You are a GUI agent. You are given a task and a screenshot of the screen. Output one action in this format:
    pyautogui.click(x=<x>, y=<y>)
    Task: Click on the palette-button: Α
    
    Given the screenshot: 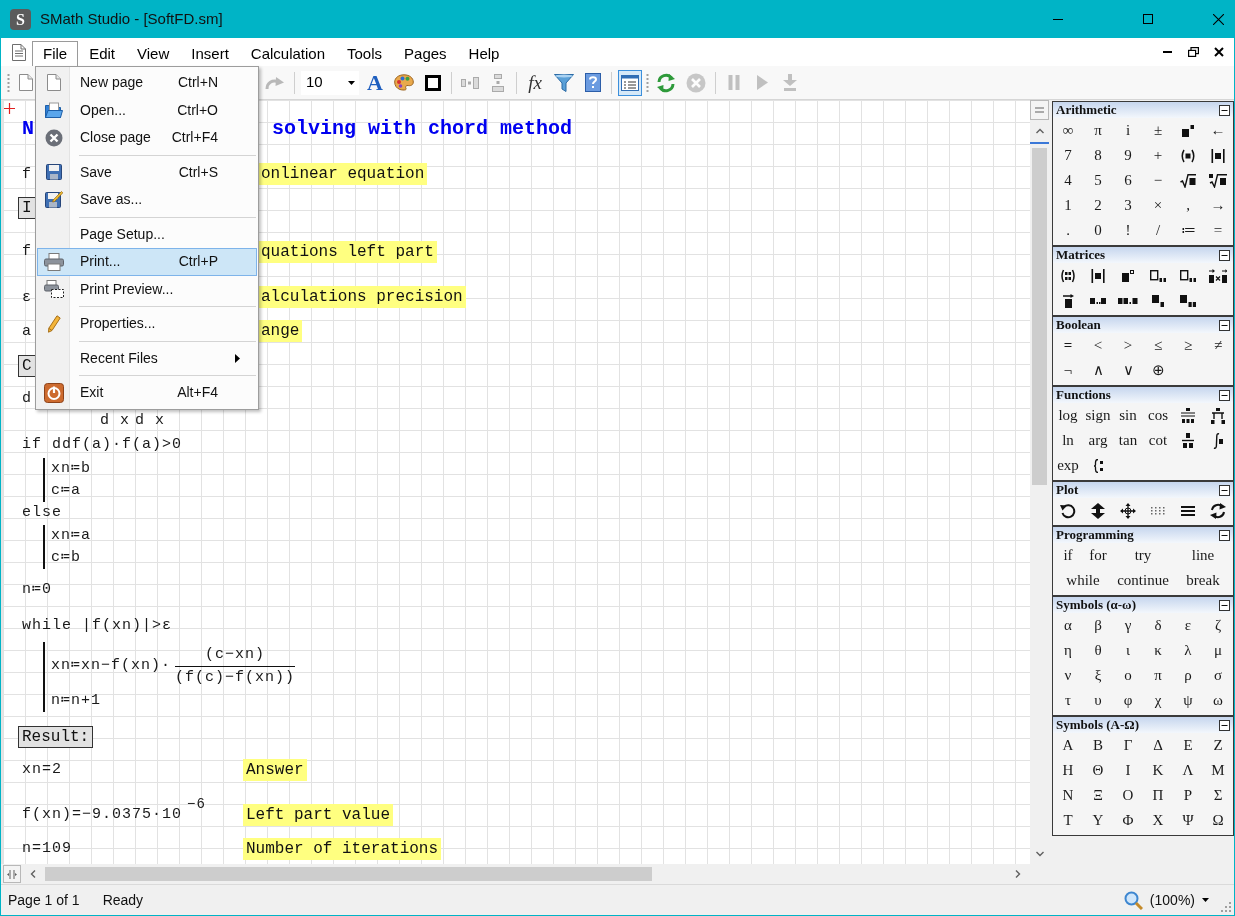 What is the action you would take?
    pyautogui.click(x=1068, y=745)
    